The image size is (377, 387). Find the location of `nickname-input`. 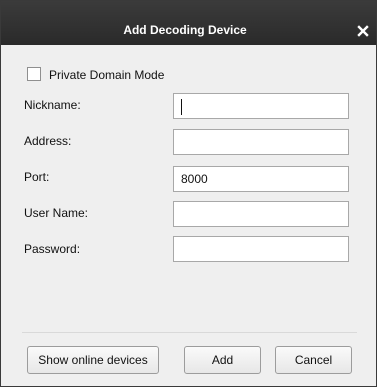

nickname-input is located at coordinates (261, 106).